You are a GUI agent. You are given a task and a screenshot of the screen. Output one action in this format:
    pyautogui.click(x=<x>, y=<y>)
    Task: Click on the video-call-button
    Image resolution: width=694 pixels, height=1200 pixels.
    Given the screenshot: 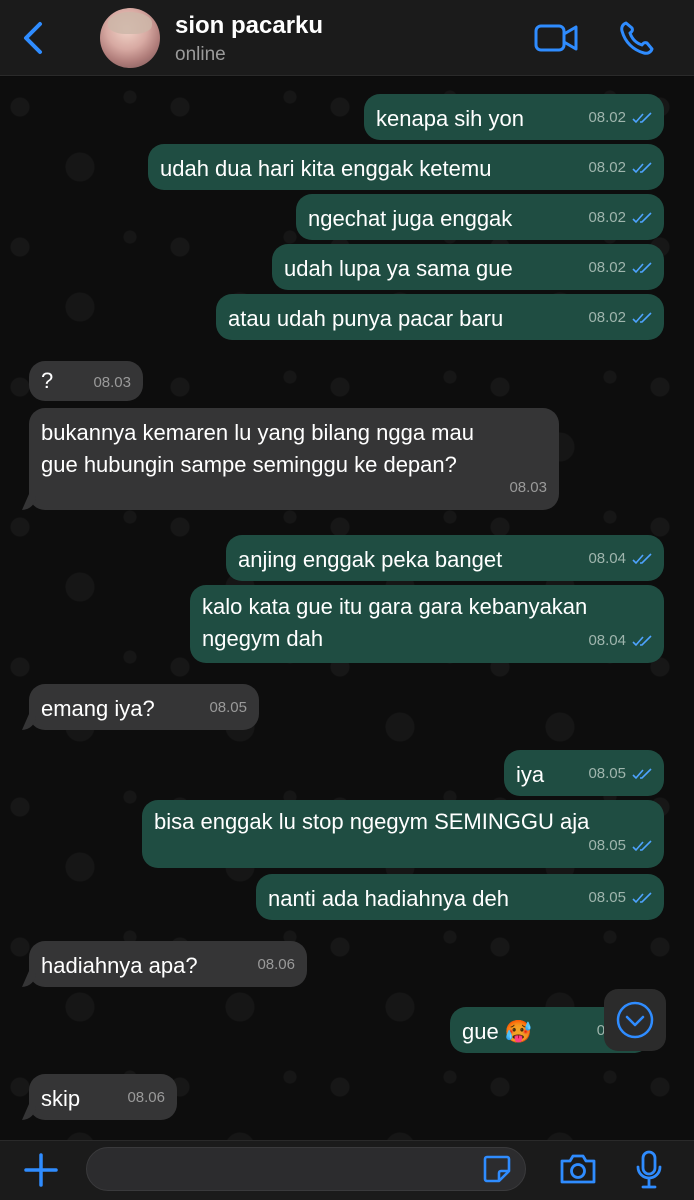 What is the action you would take?
    pyautogui.click(x=556, y=38)
    